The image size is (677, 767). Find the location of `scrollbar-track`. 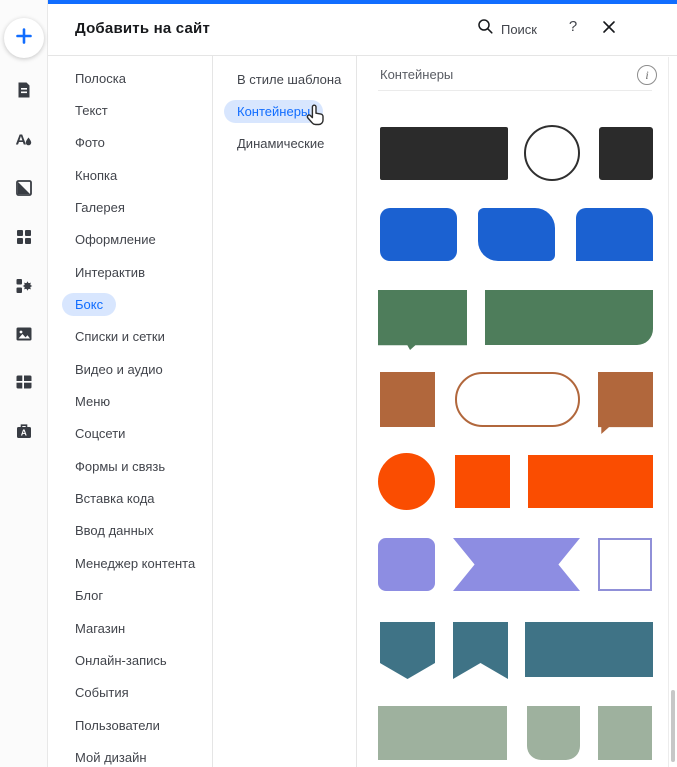

scrollbar-track is located at coordinates (668, 412).